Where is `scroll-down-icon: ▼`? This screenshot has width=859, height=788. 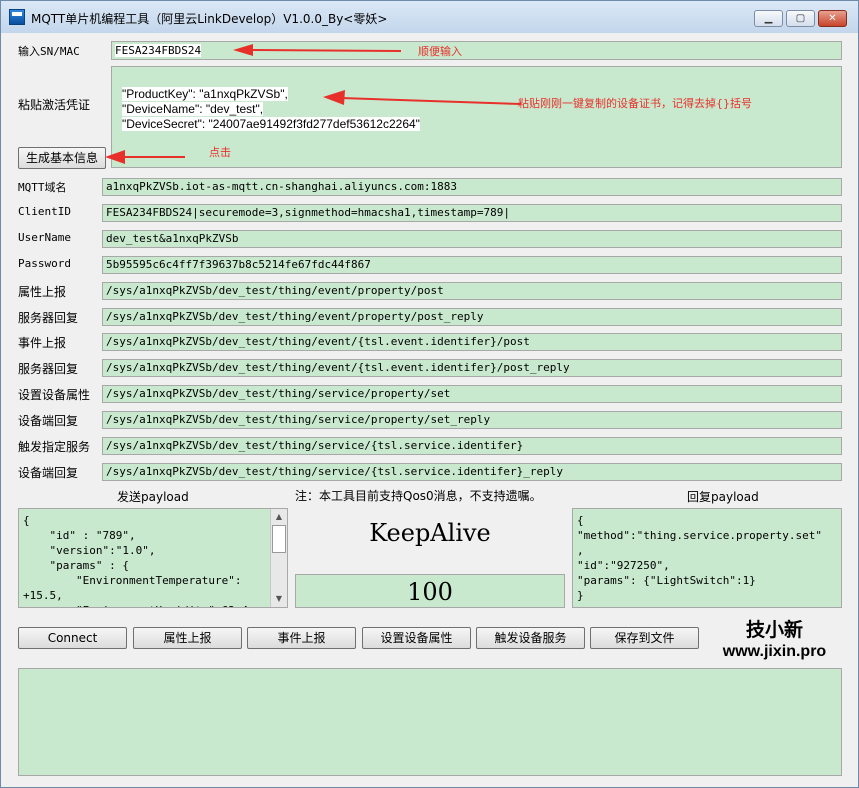 scroll-down-icon: ▼ is located at coordinates (279, 599).